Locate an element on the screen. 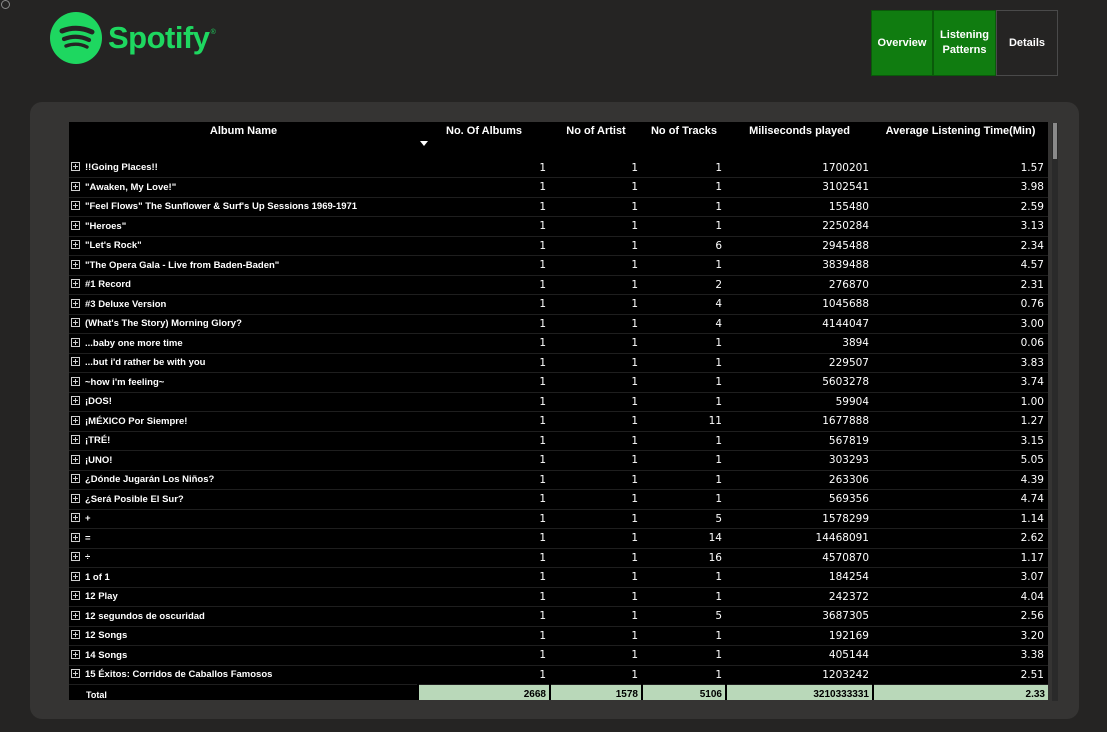  album-name-label: #3 Deluxe Version is located at coordinates (126, 304).